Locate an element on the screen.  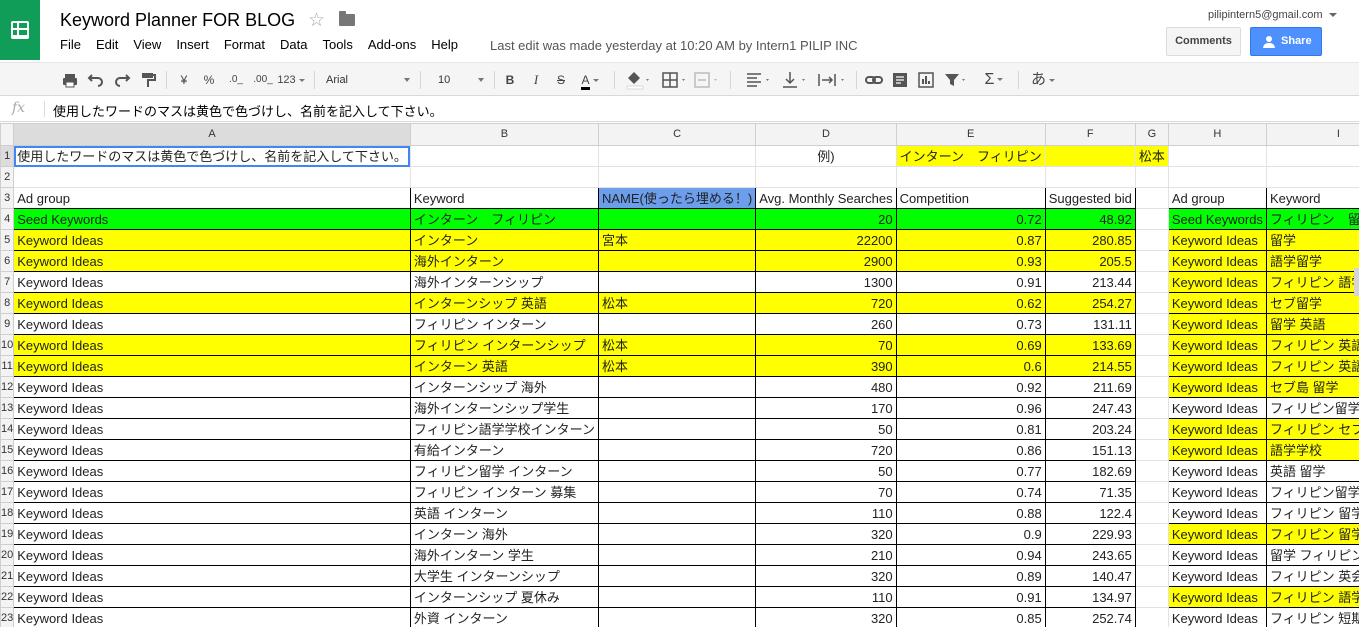
sheets-logo-icon is located at coordinates (20, 30).